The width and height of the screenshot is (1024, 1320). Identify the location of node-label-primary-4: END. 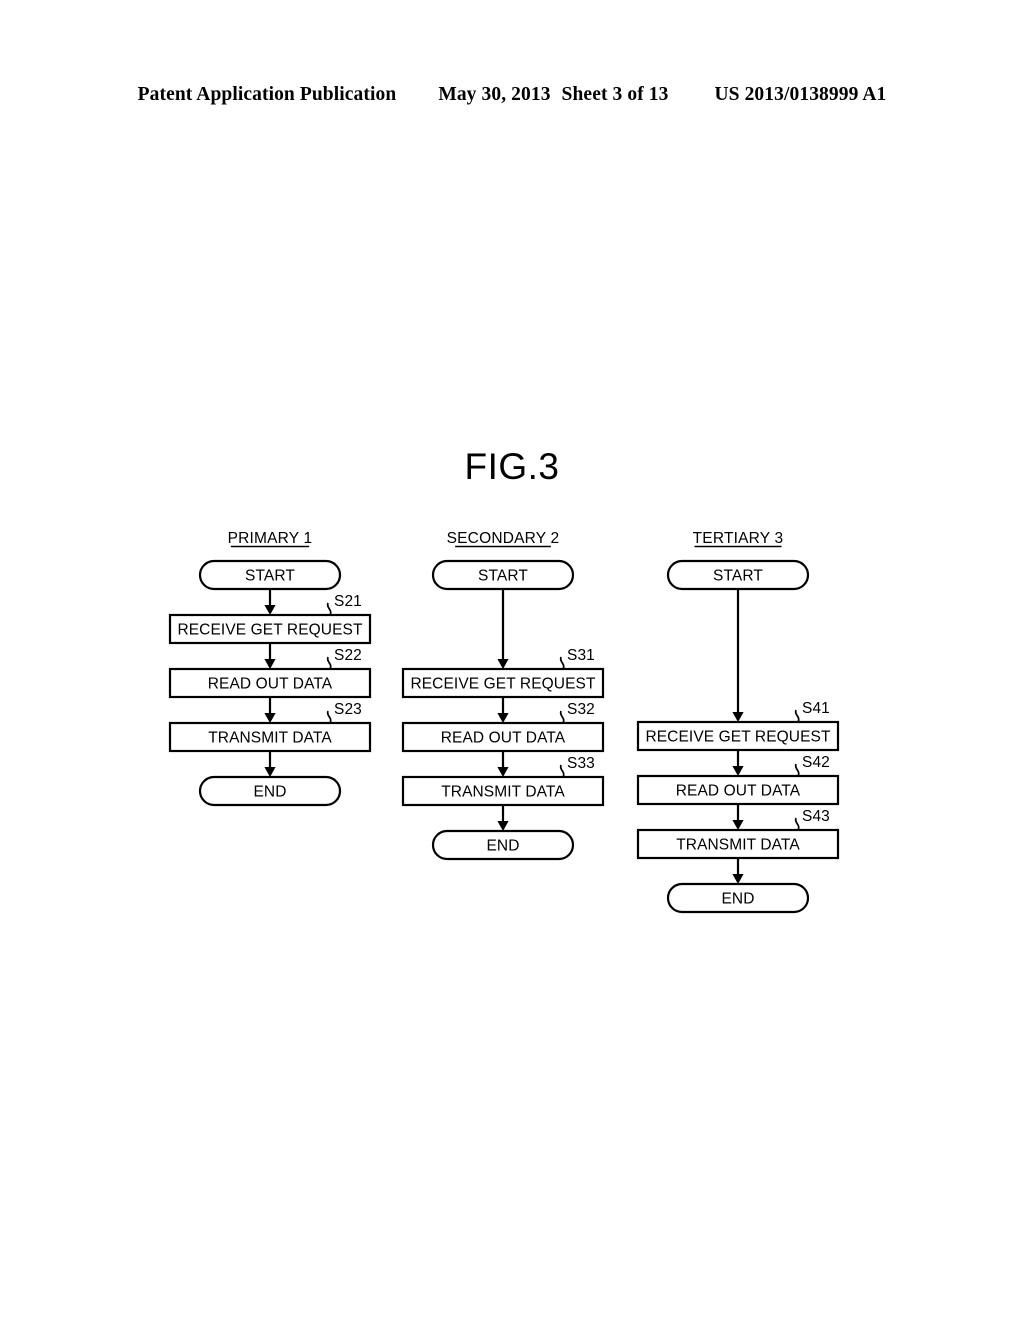
(269, 792).